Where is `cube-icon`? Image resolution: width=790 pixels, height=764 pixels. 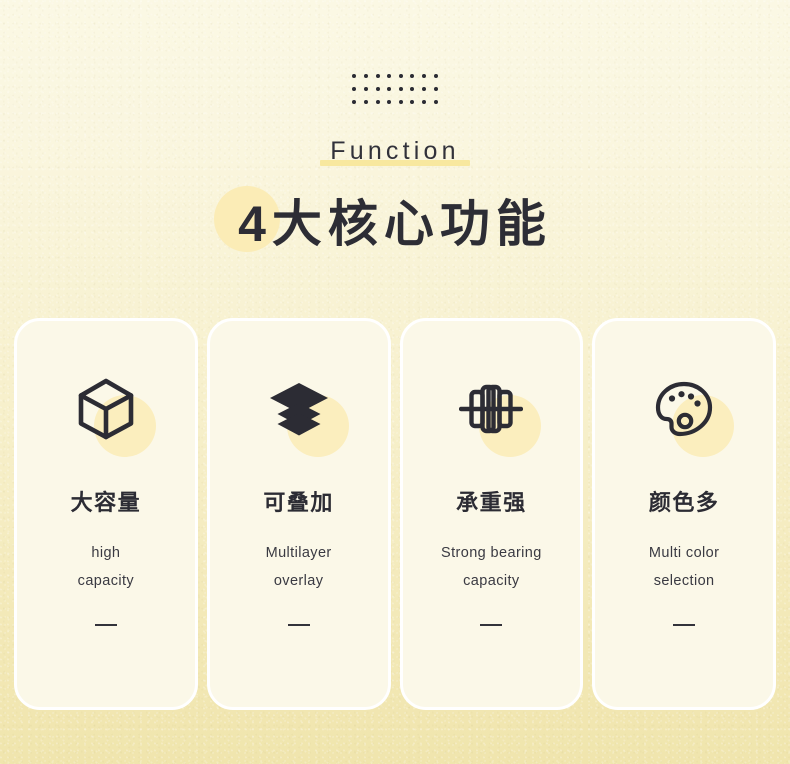 cube-icon is located at coordinates (106, 408).